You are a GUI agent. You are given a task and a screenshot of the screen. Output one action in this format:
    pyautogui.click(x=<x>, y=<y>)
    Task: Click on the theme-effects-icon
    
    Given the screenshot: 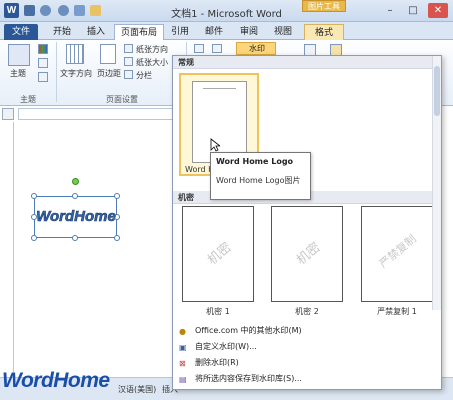 What is the action you would take?
    pyautogui.click(x=43, y=77)
    